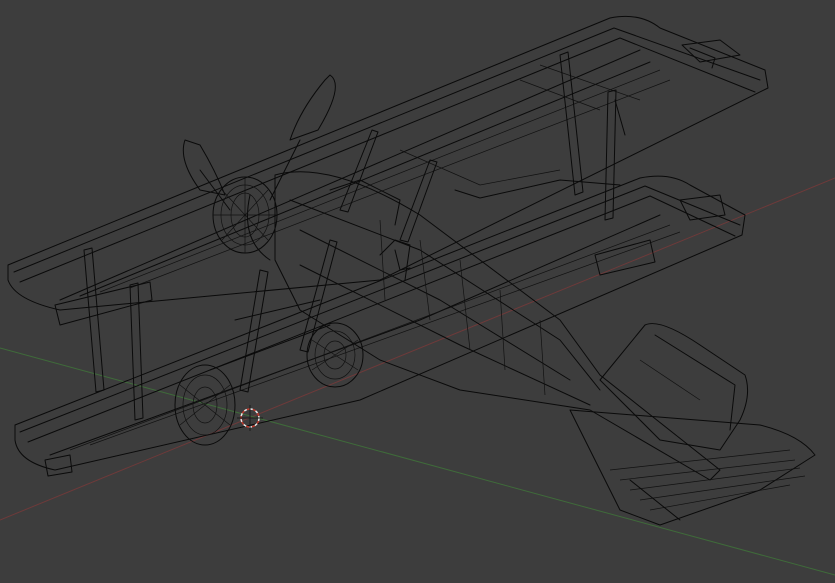 The image size is (835, 583). What do you see at coordinates (245, 215) in the screenshot?
I see `engine-cowl` at bounding box center [245, 215].